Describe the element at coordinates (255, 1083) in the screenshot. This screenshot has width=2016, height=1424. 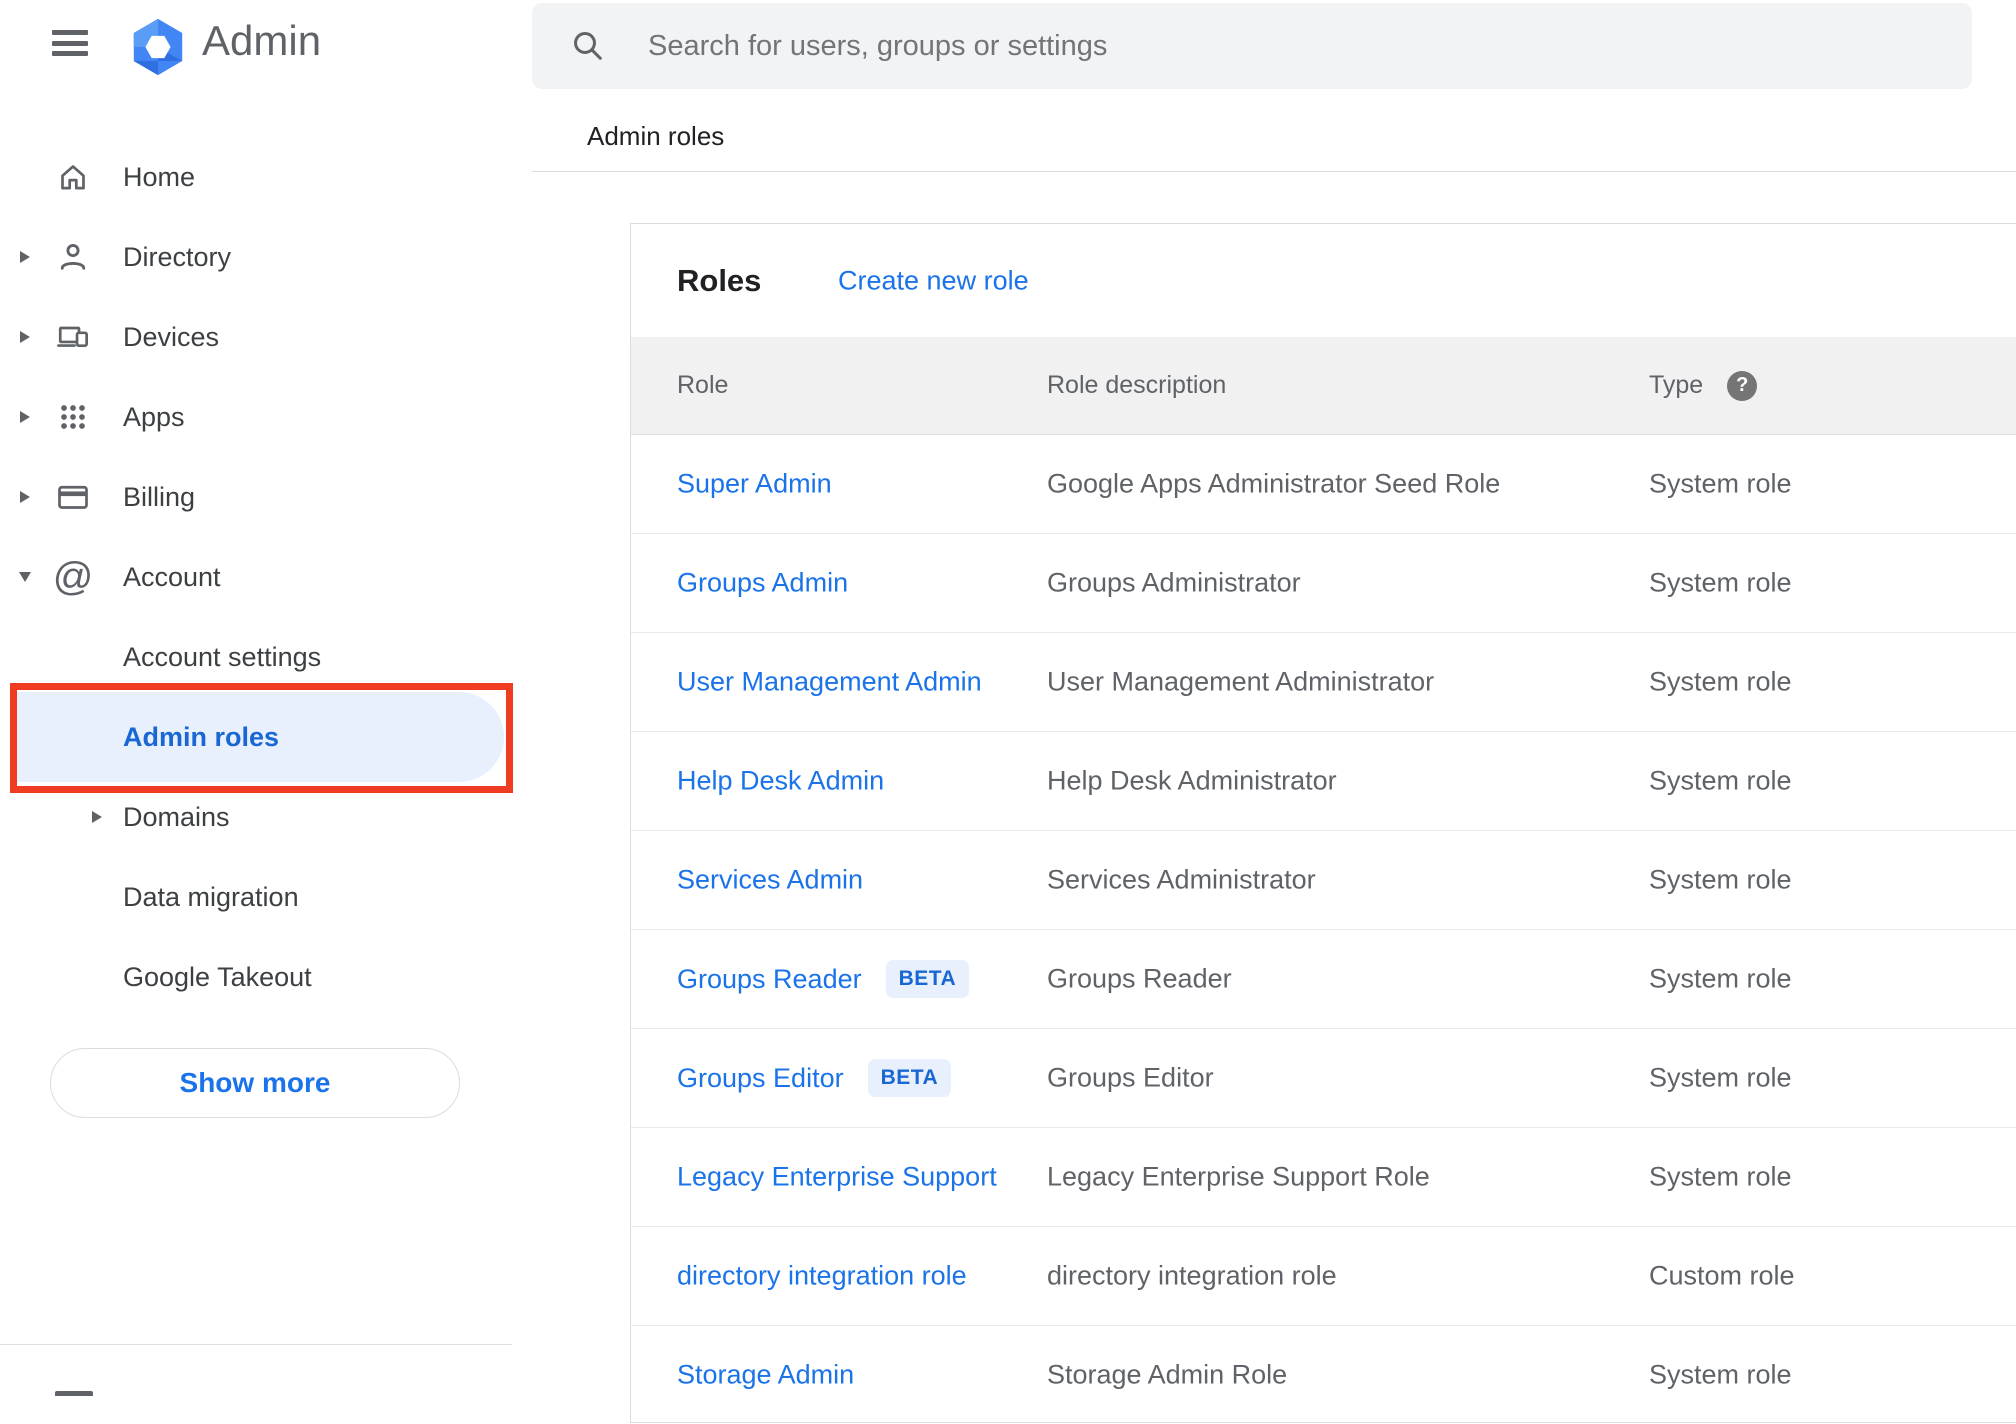
I see `show-more-button: Show more` at that location.